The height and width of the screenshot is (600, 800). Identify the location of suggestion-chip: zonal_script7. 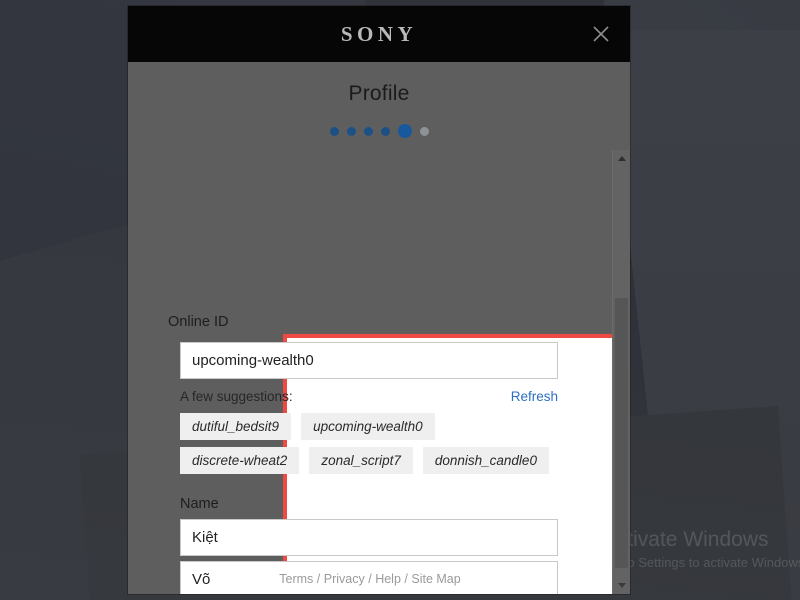
(361, 460).